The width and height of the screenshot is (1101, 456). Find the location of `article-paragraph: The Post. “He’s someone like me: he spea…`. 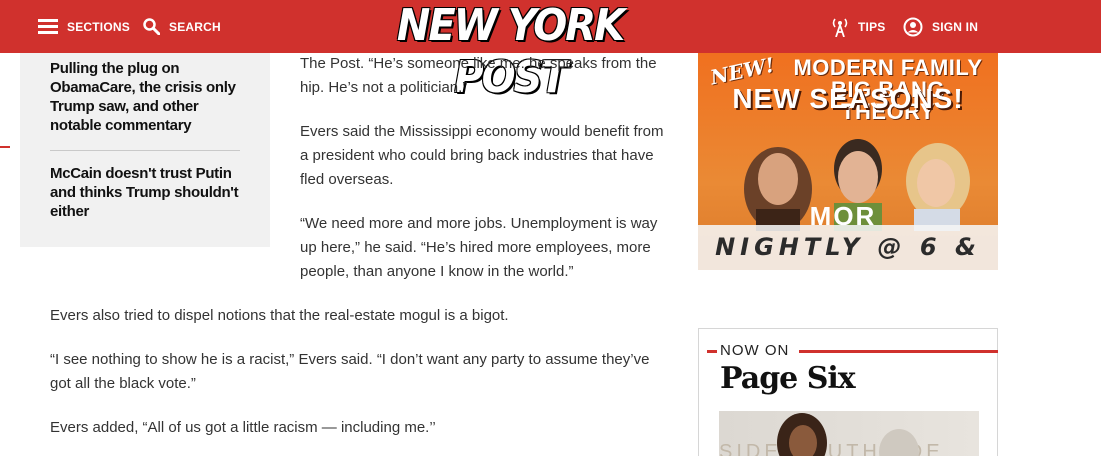

article-paragraph: The Post. “He’s someone like me: he spea… is located at coordinates (478, 75).